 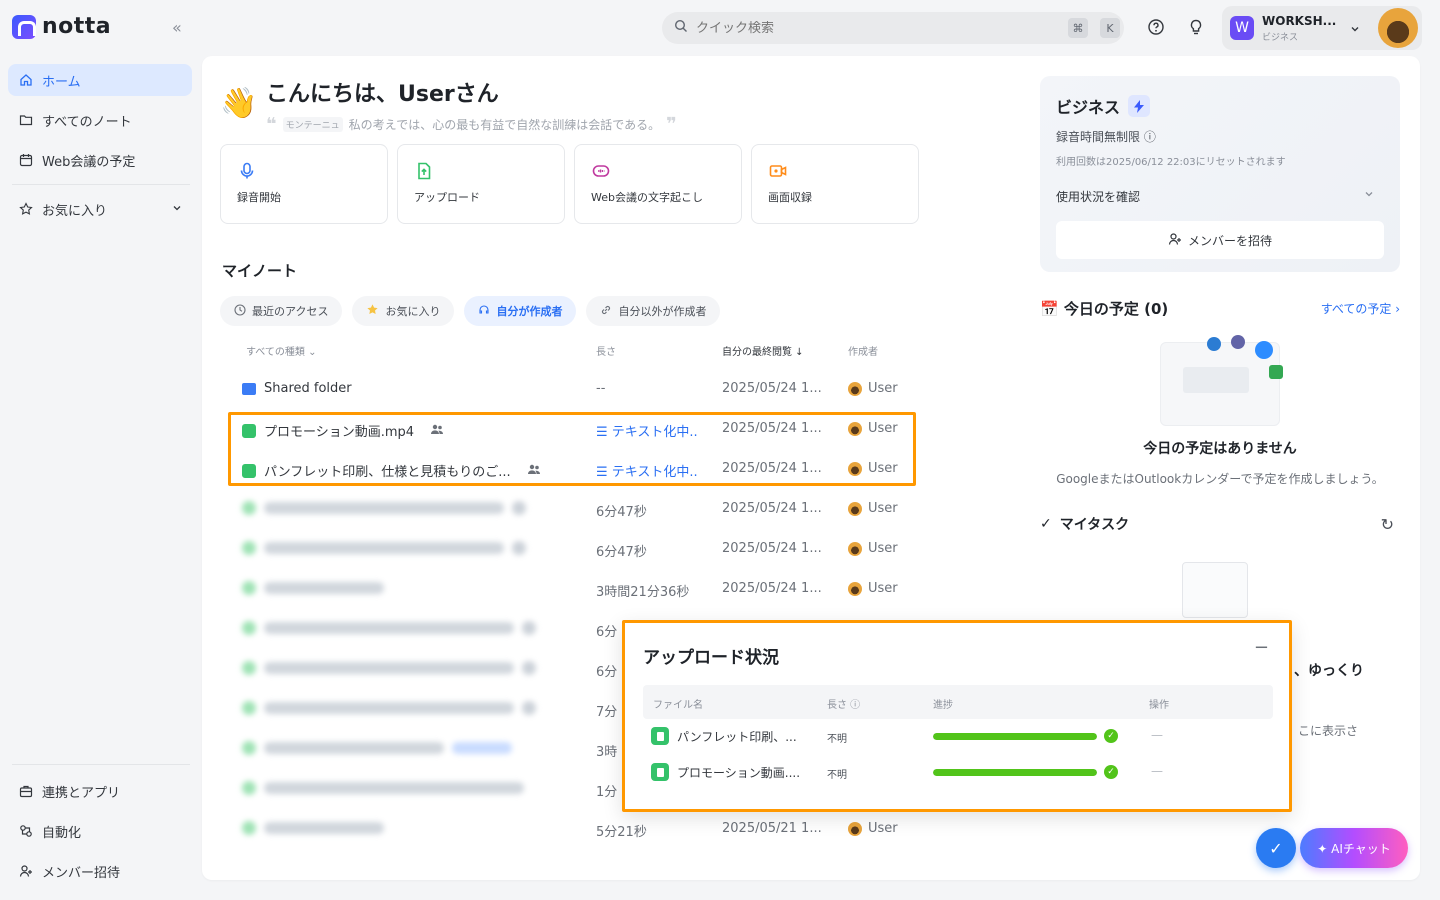 I want to click on column-last-viewed: 自分の最終閲覧 ↓, so click(x=763, y=350).